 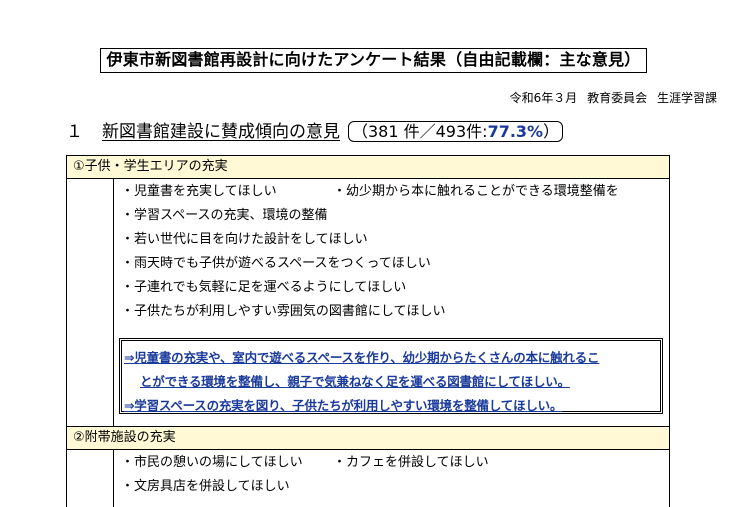 What do you see at coordinates (395, 487) in the screenshot?
I see `list-item: ・文房具店を併設してほしい` at bounding box center [395, 487].